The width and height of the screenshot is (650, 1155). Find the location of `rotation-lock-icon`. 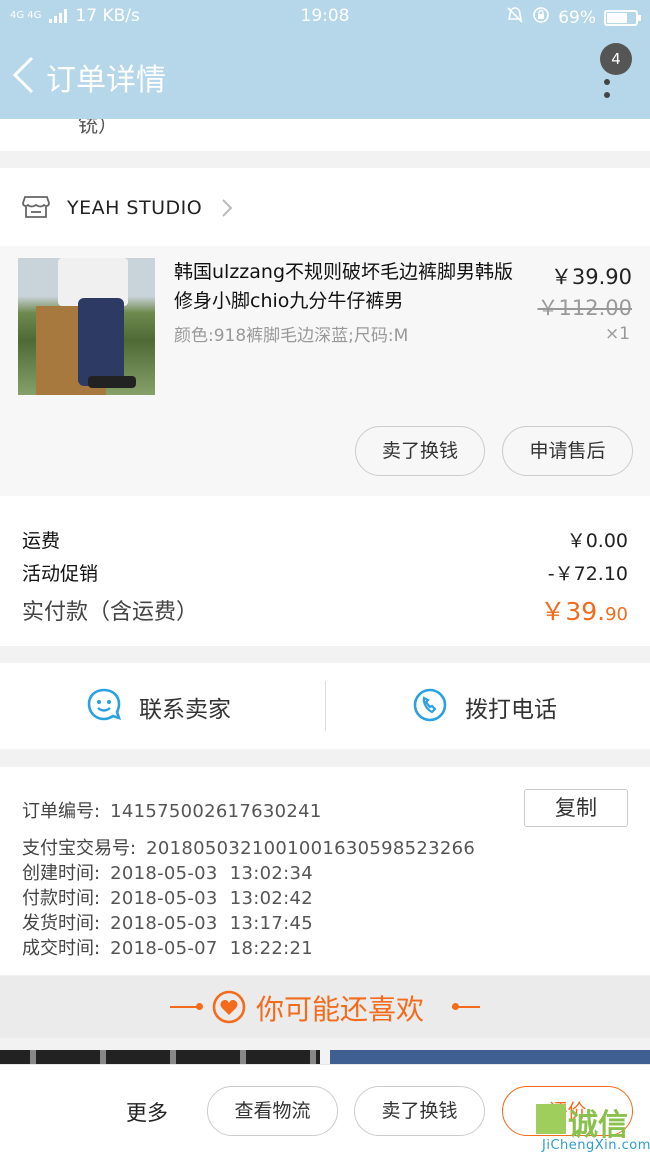

rotation-lock-icon is located at coordinates (541, 17).